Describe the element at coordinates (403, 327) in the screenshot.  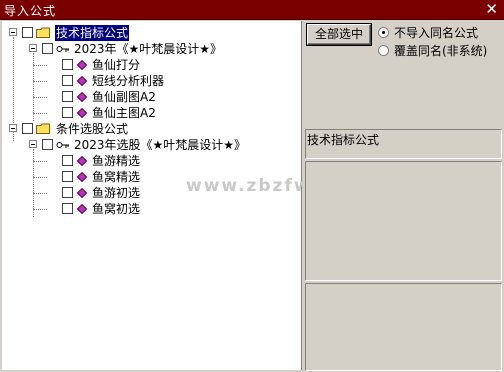
I see `formula-detail-panel` at that location.